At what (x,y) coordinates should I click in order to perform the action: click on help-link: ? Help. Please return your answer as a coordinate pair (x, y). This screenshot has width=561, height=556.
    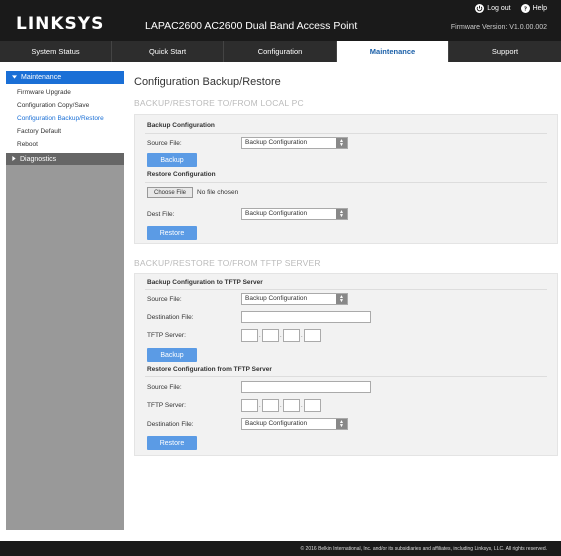
    Looking at the image, I should click on (533, 8).